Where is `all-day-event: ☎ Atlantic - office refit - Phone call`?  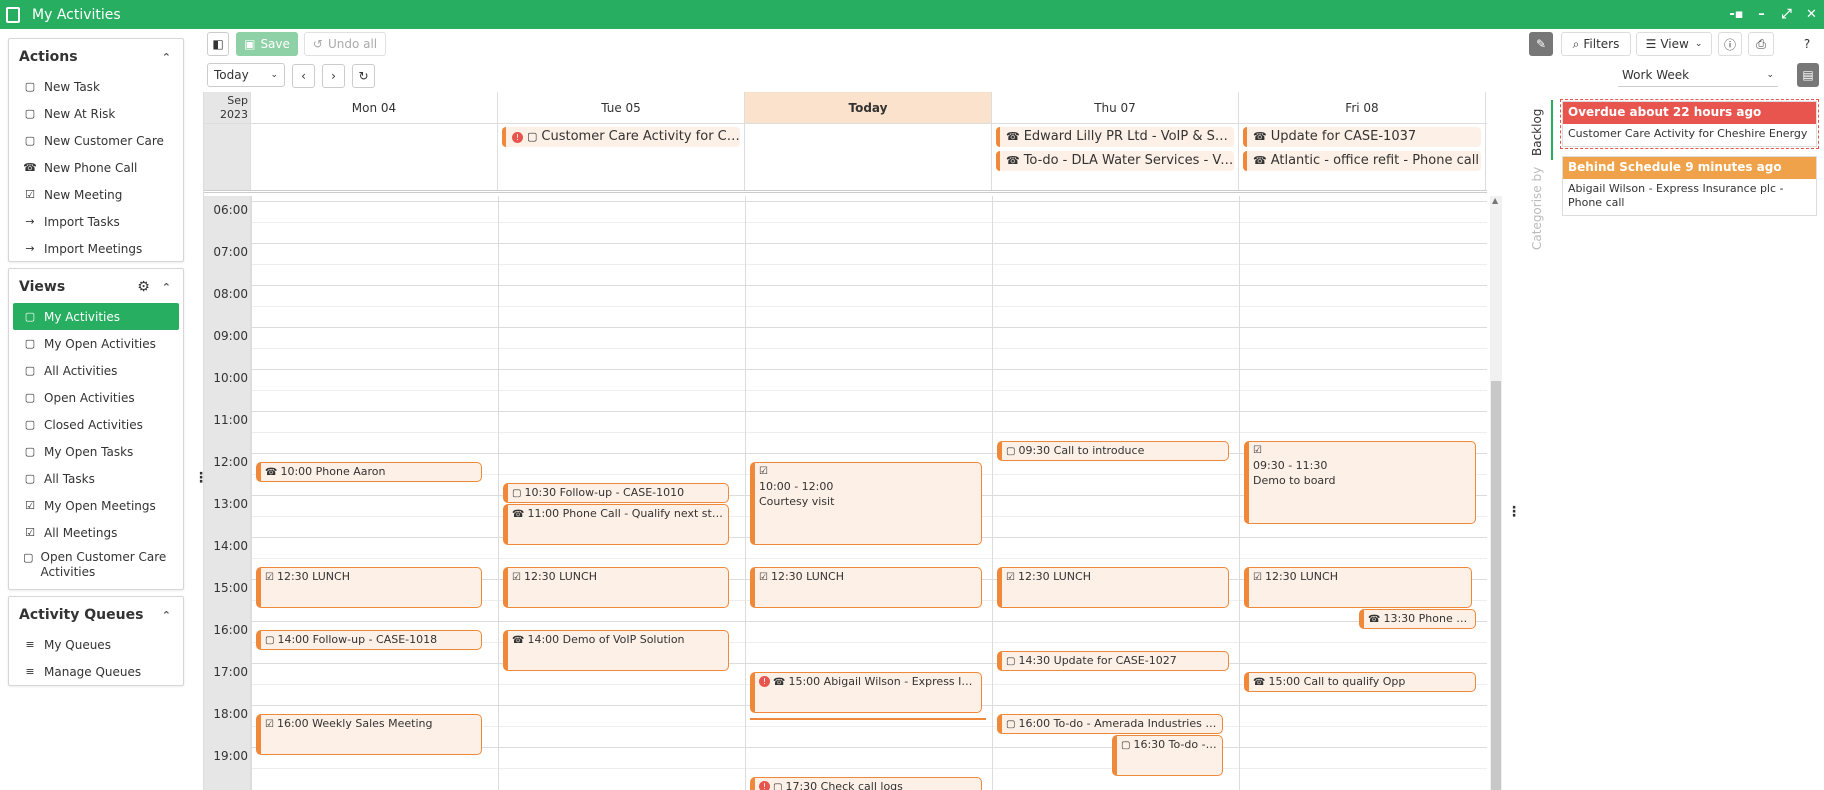 all-day-event: ☎ Atlantic - office refit - Phone call is located at coordinates (1362, 161).